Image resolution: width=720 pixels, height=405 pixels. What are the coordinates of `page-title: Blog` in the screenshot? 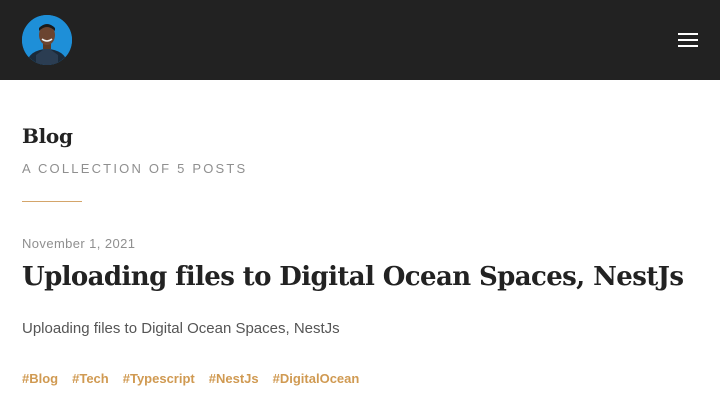 It's located at (47, 136).